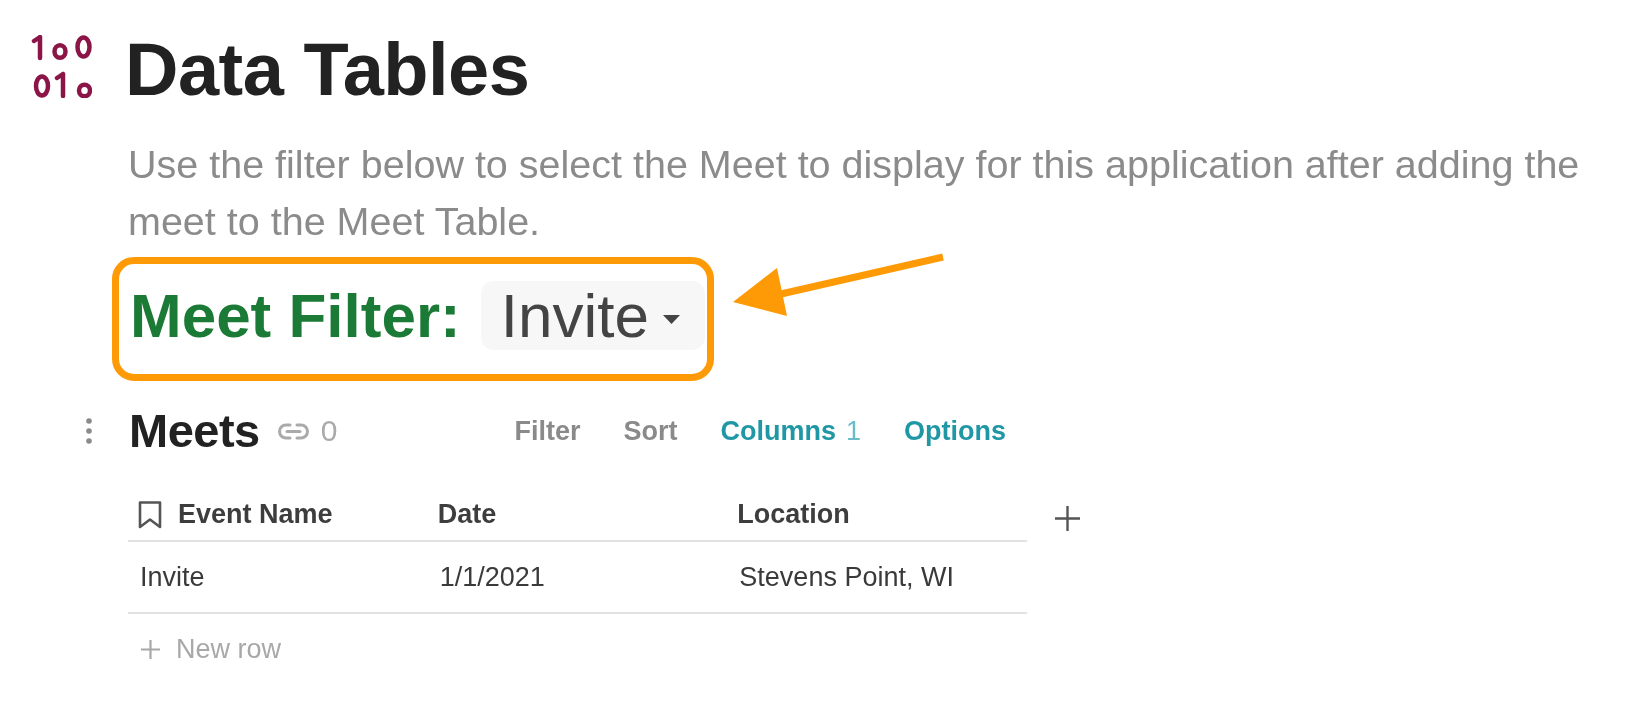 This screenshot has width=1626, height=712. What do you see at coordinates (671, 319) in the screenshot?
I see `caret-icon` at bounding box center [671, 319].